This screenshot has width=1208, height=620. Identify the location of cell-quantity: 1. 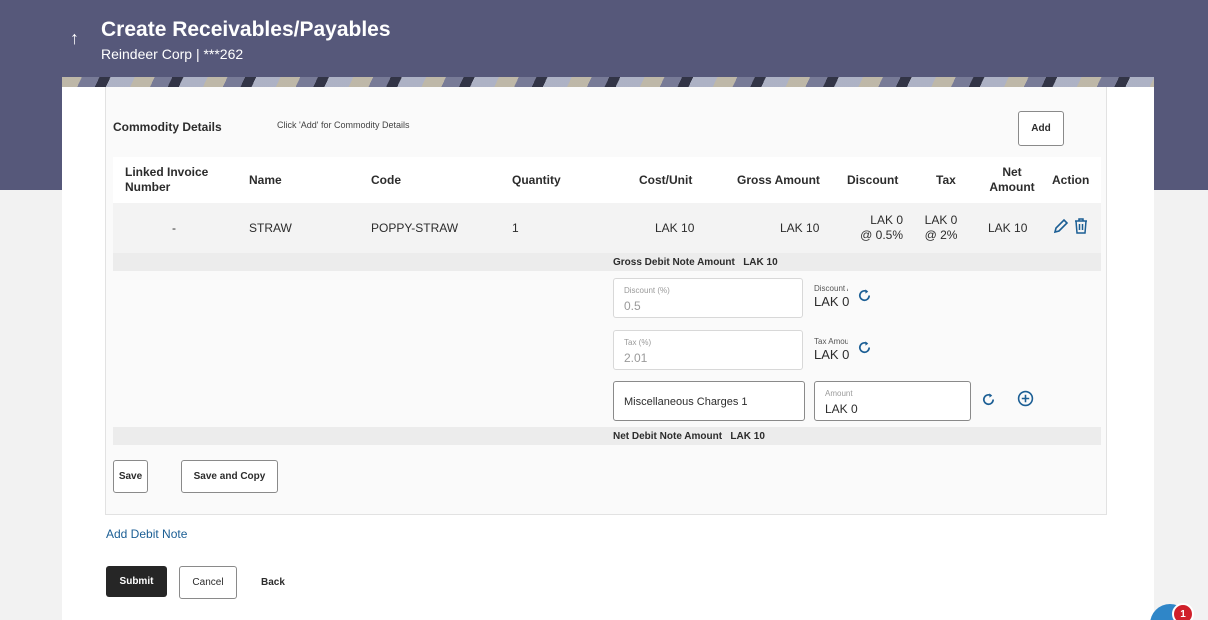
(515, 228).